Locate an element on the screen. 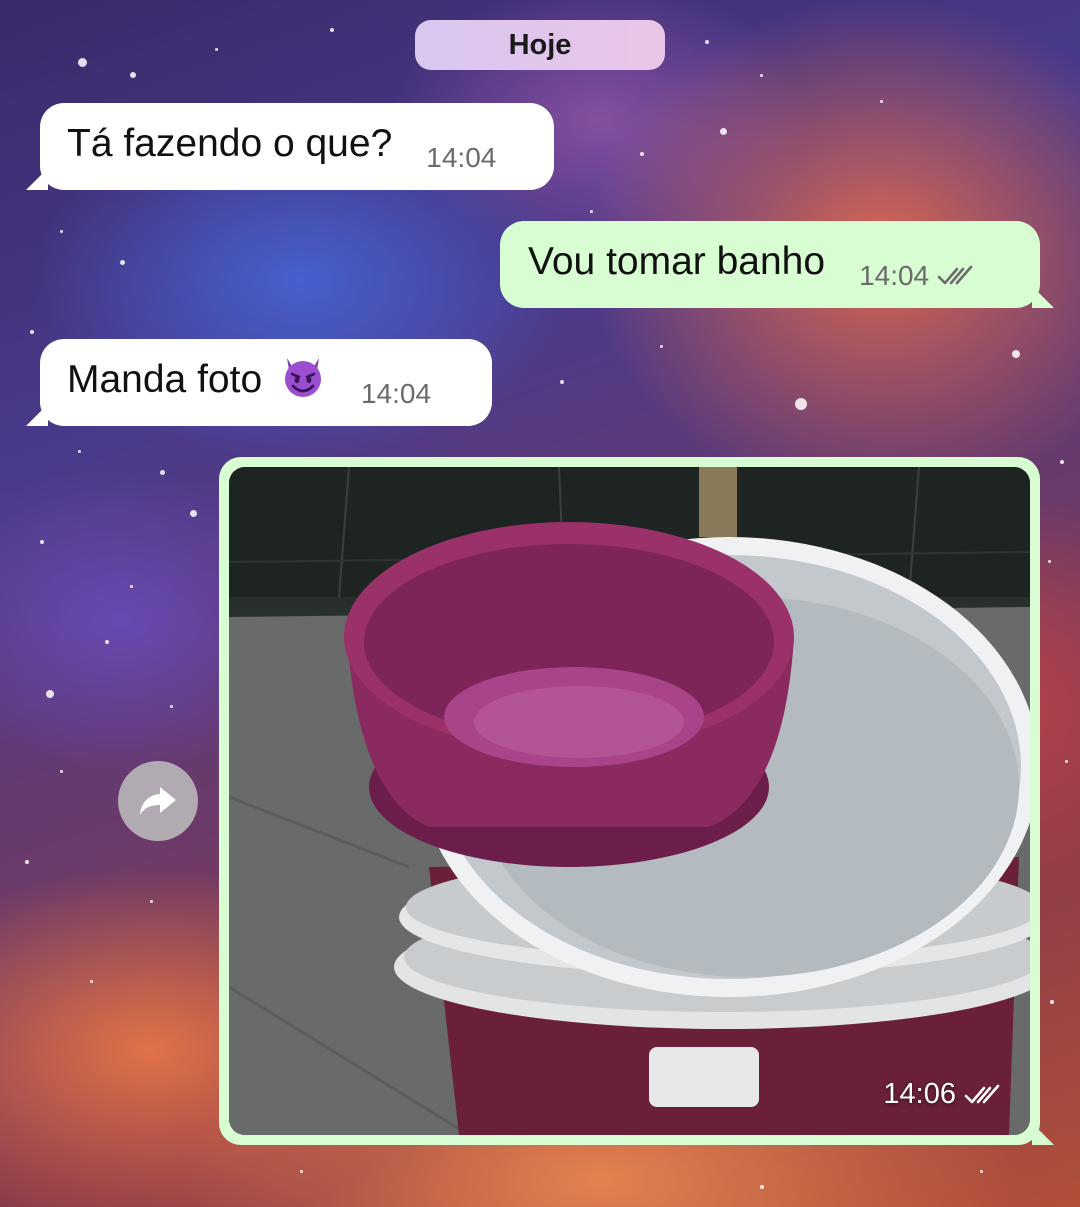 The width and height of the screenshot is (1080, 1207). message-text-wrap: Manda foto is located at coordinates (197, 378).